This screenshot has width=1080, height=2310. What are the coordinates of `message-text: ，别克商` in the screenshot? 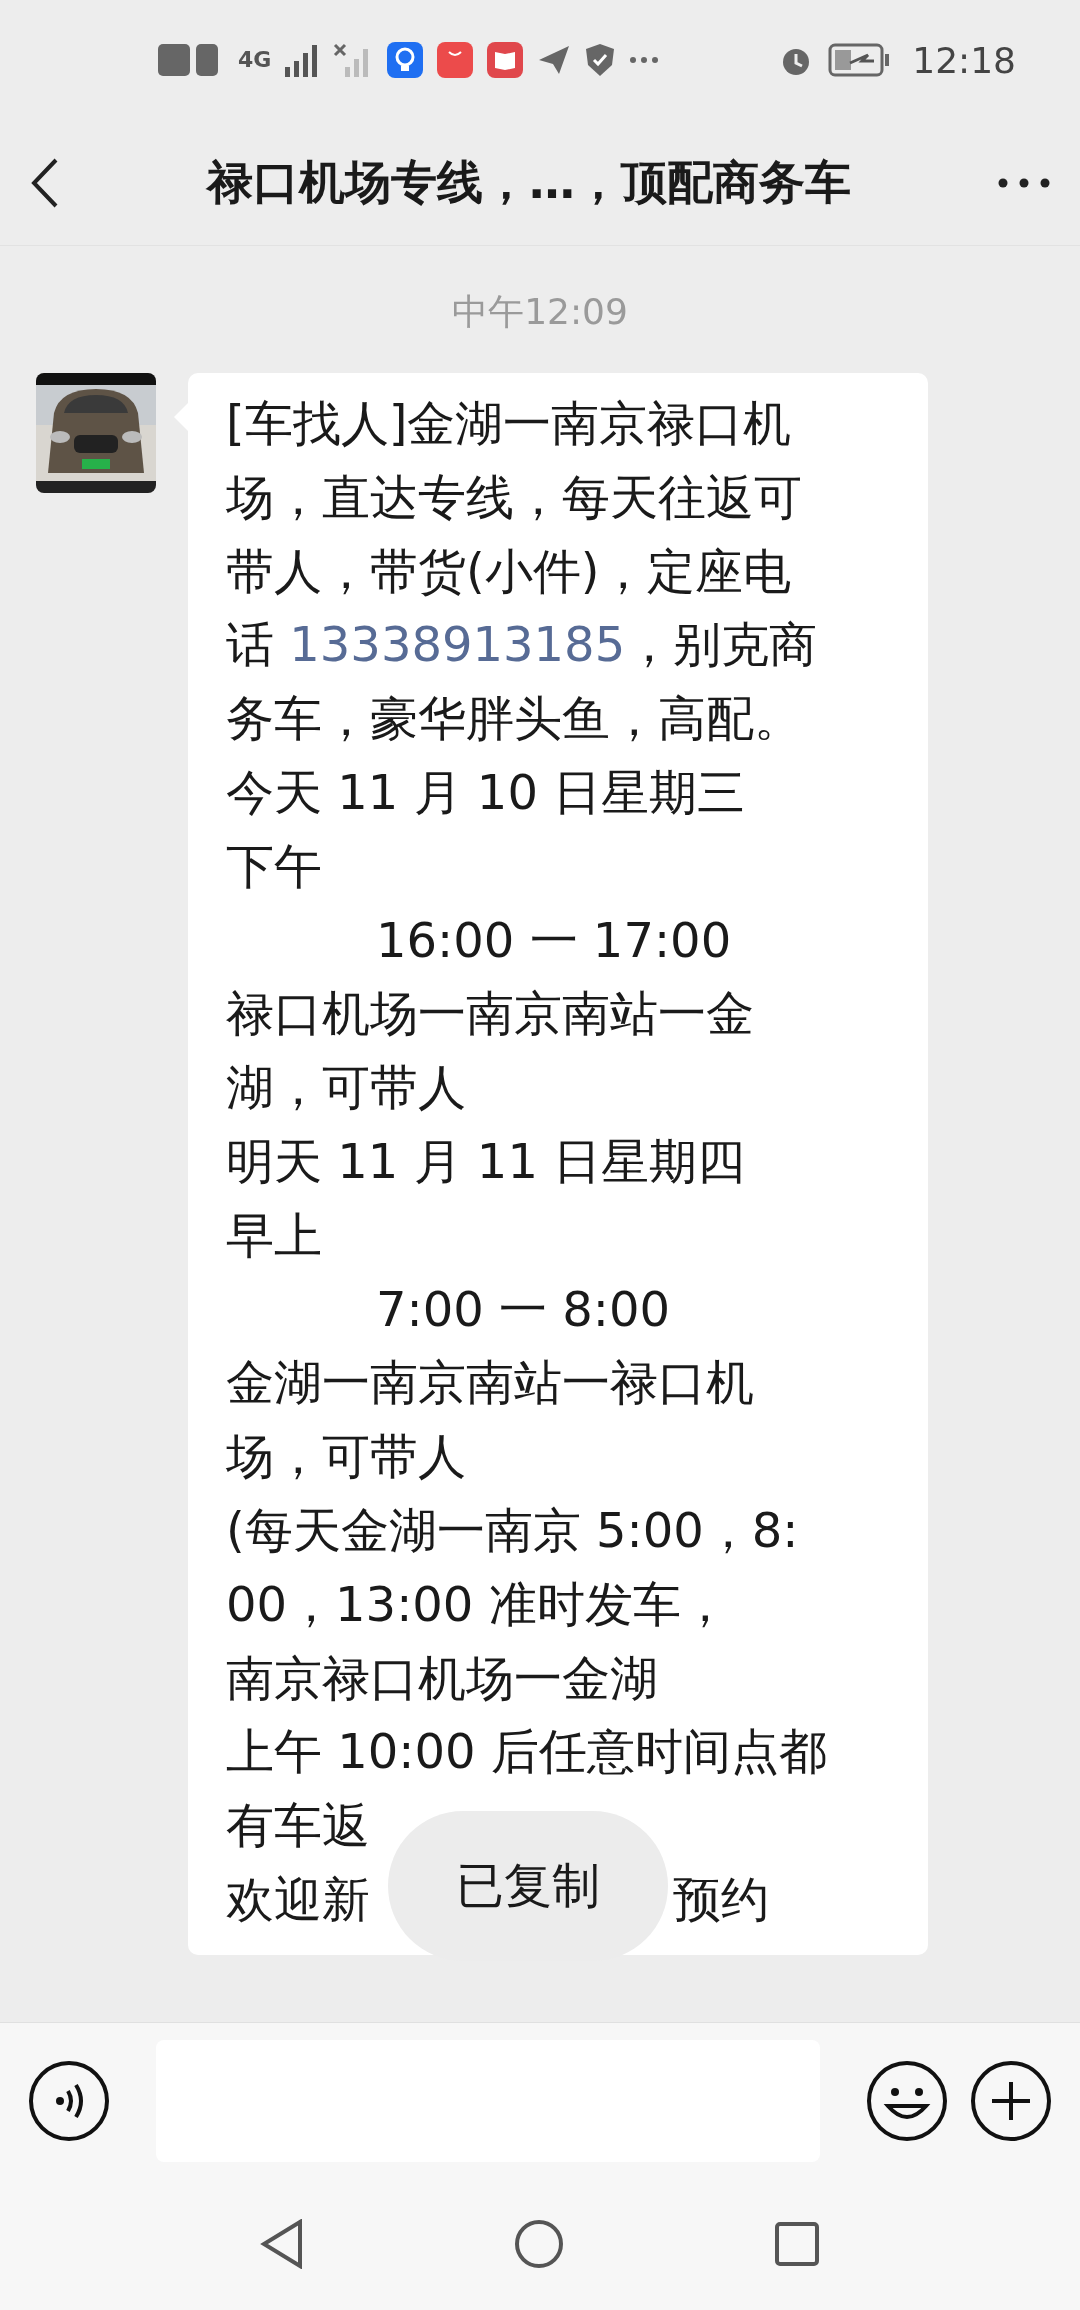 It's located at (721, 644).